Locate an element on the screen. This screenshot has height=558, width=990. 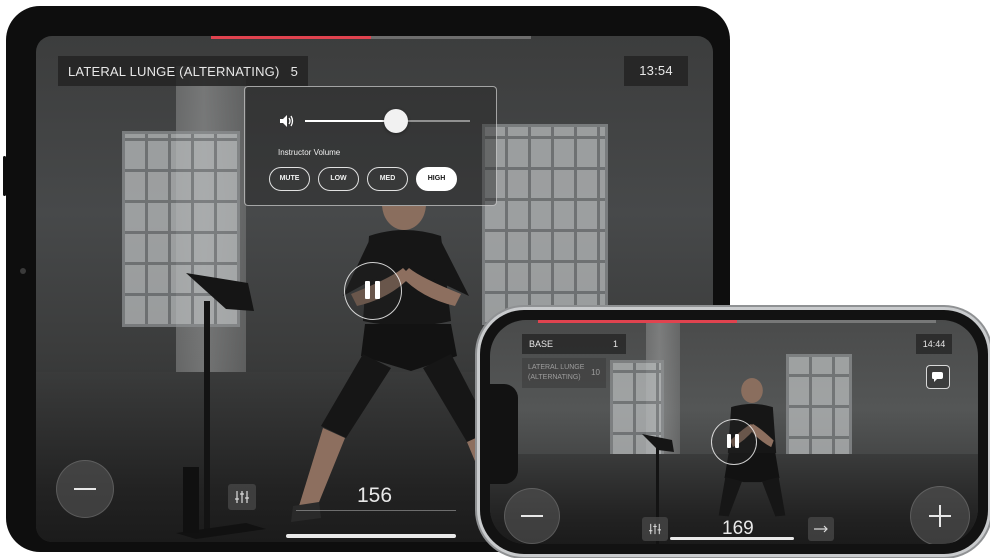
settings-button is located at coordinates (242, 497).